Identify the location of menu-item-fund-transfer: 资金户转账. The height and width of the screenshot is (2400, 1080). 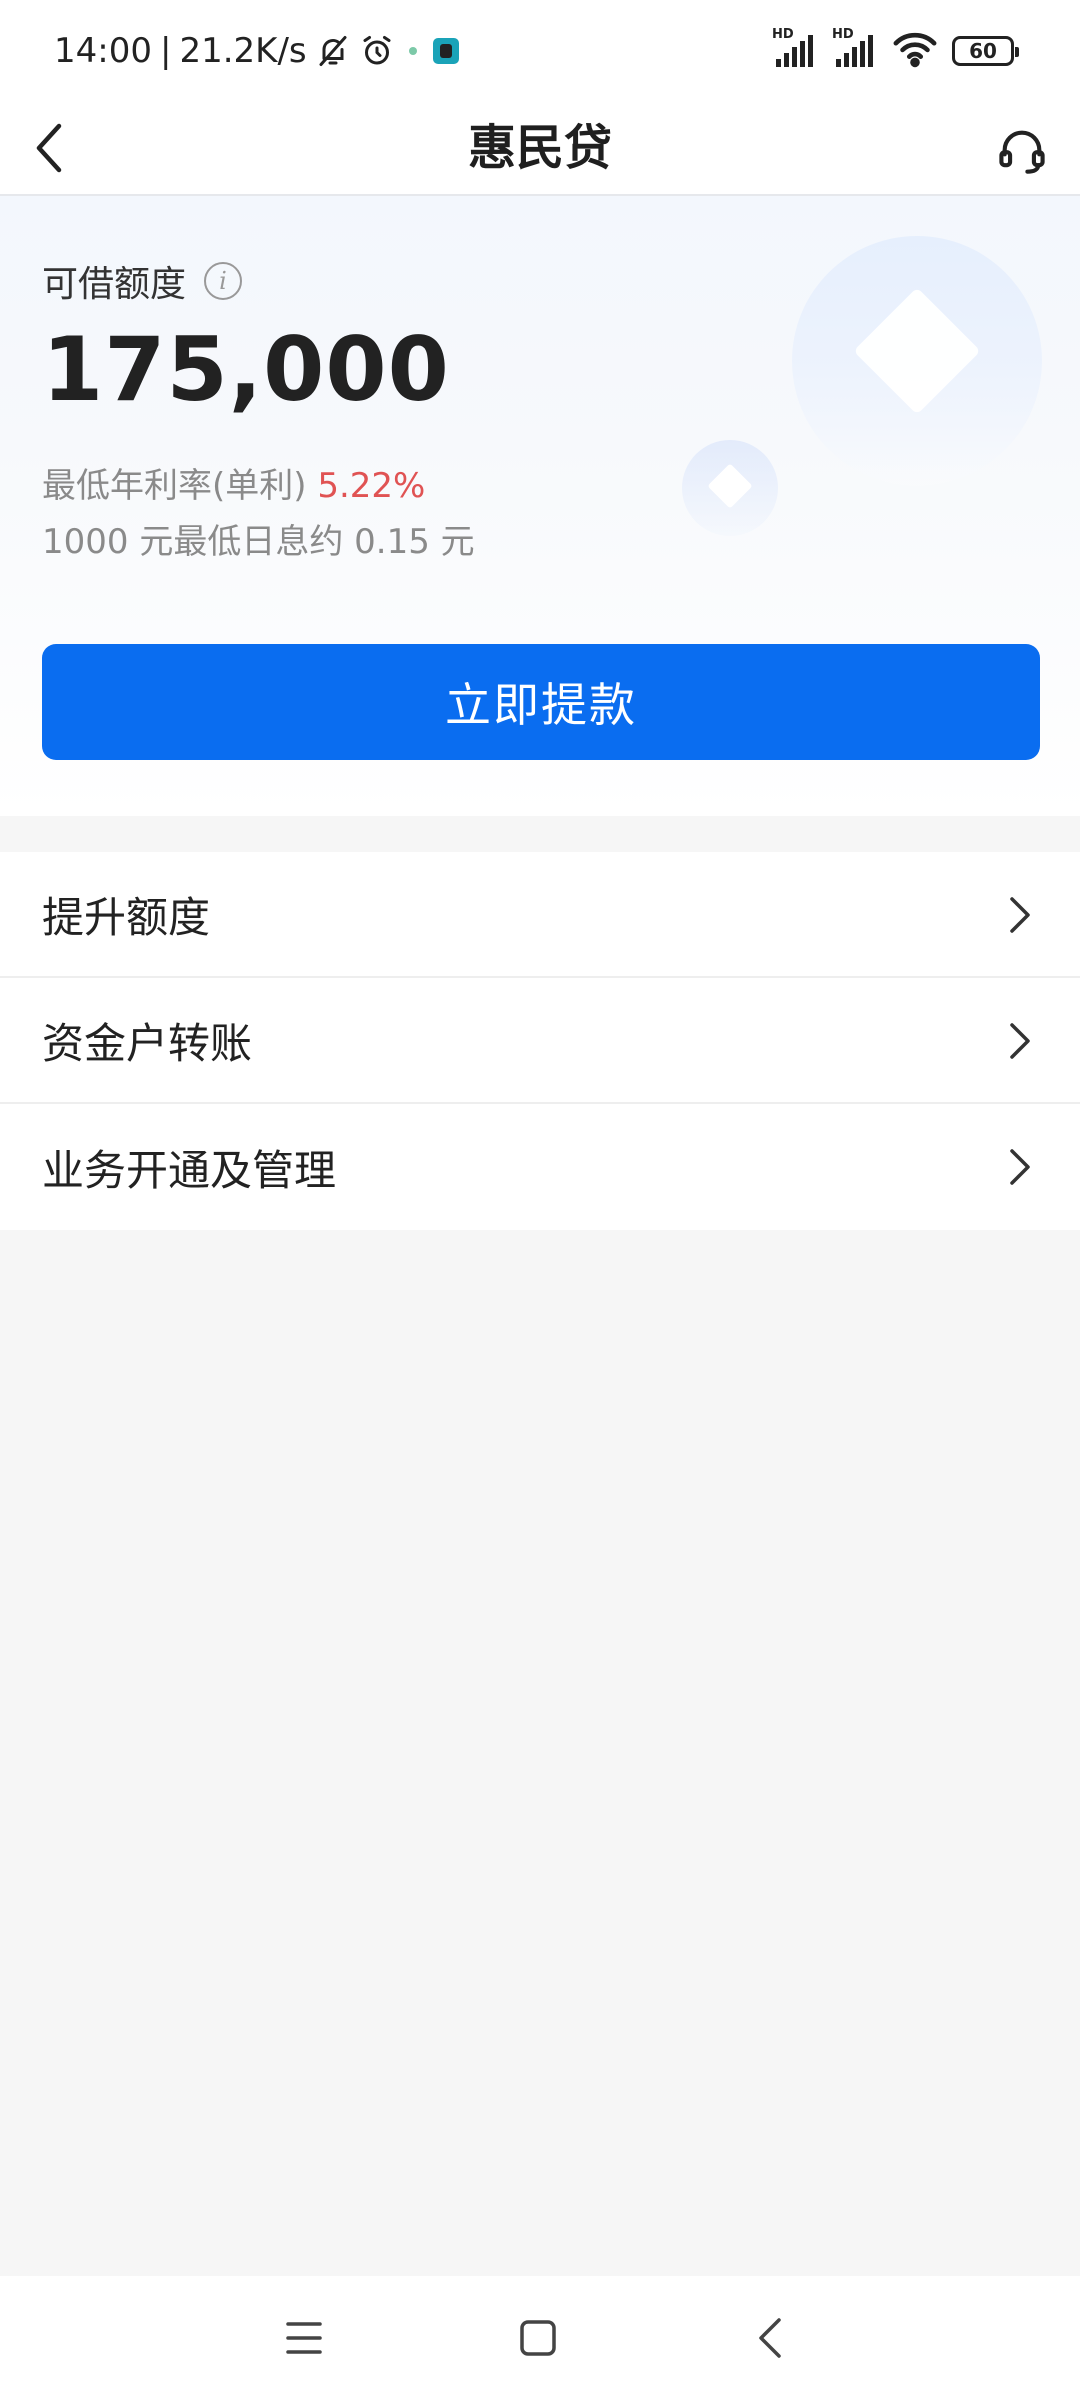
(540, 1041).